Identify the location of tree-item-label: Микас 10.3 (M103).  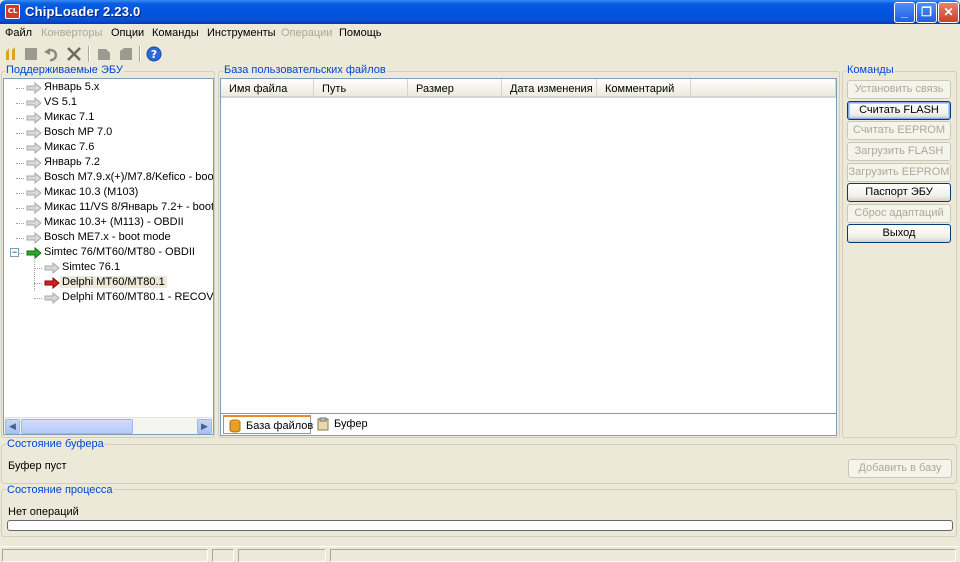
(91, 192).